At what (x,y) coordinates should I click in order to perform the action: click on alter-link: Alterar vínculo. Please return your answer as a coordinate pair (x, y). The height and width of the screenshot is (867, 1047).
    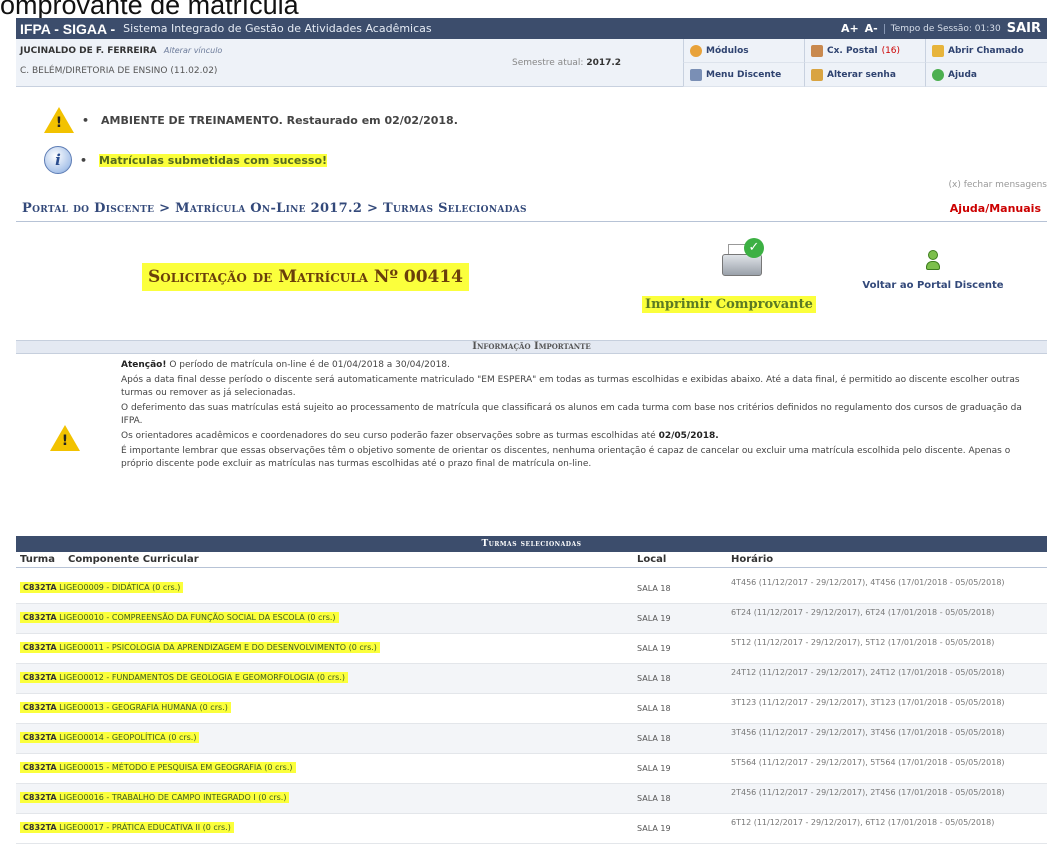
    Looking at the image, I should click on (193, 50).